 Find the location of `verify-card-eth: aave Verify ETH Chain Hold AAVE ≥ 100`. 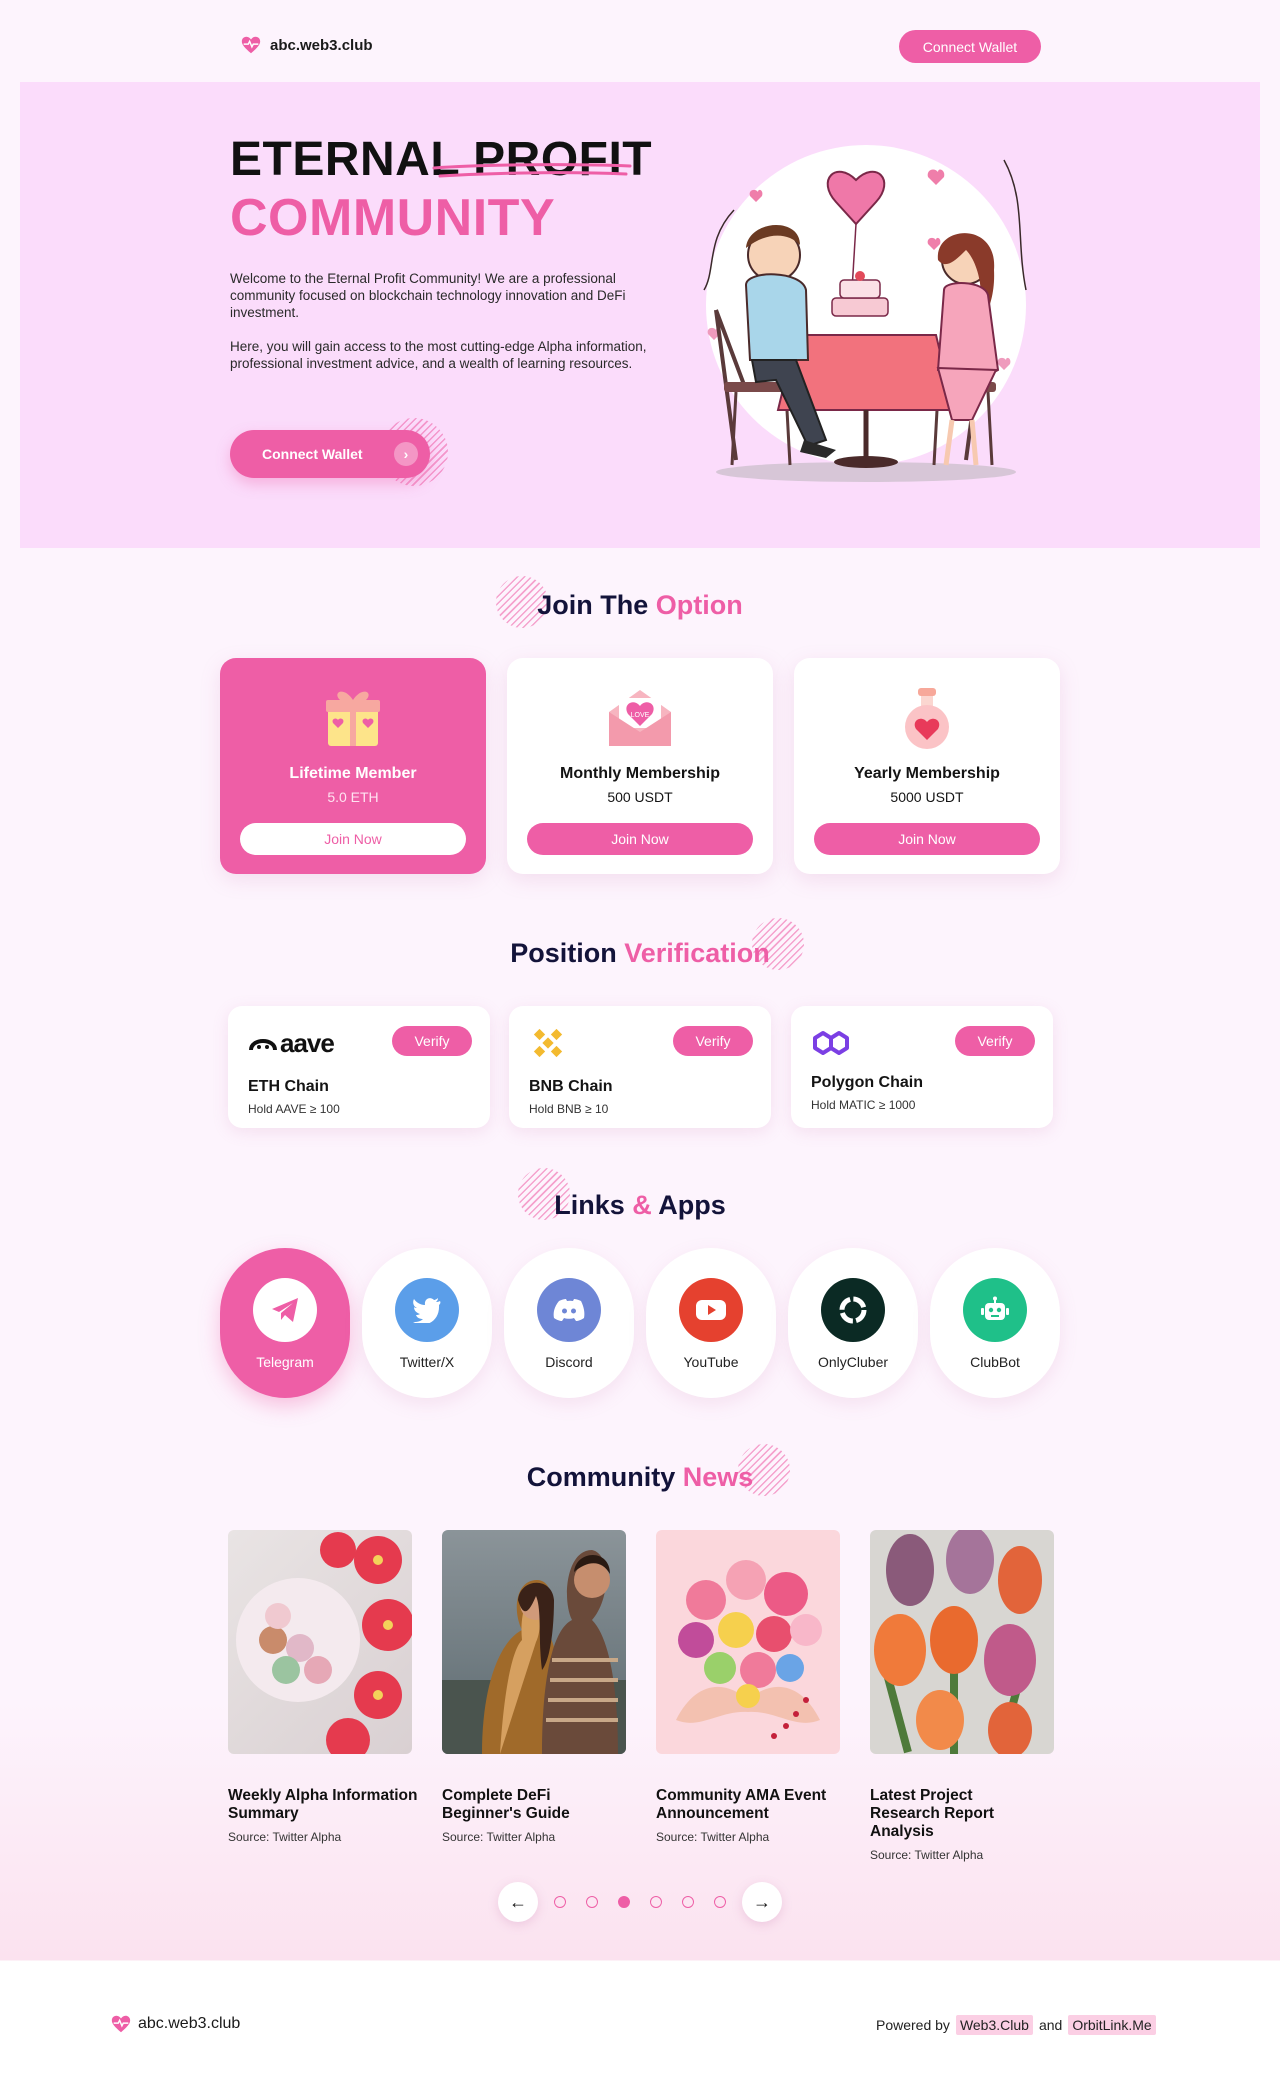

verify-card-eth: aave Verify ETH Chain Hold AAVE ≥ 100 is located at coordinates (359, 1067).